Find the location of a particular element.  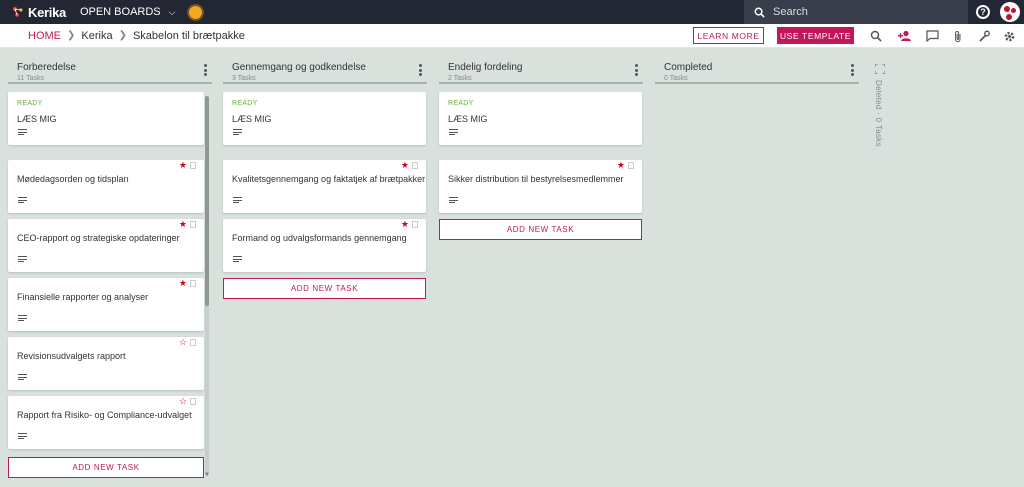

column-scrollbar is located at coordinates (207, 286).